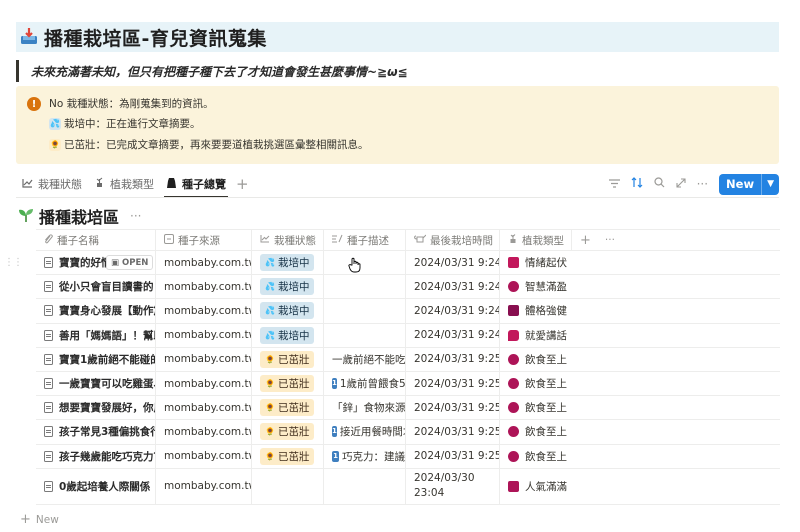 This screenshot has width=800, height=532. Describe the element at coordinates (770, 184) in the screenshot. I see `chevron-down-icon: ▼` at that location.